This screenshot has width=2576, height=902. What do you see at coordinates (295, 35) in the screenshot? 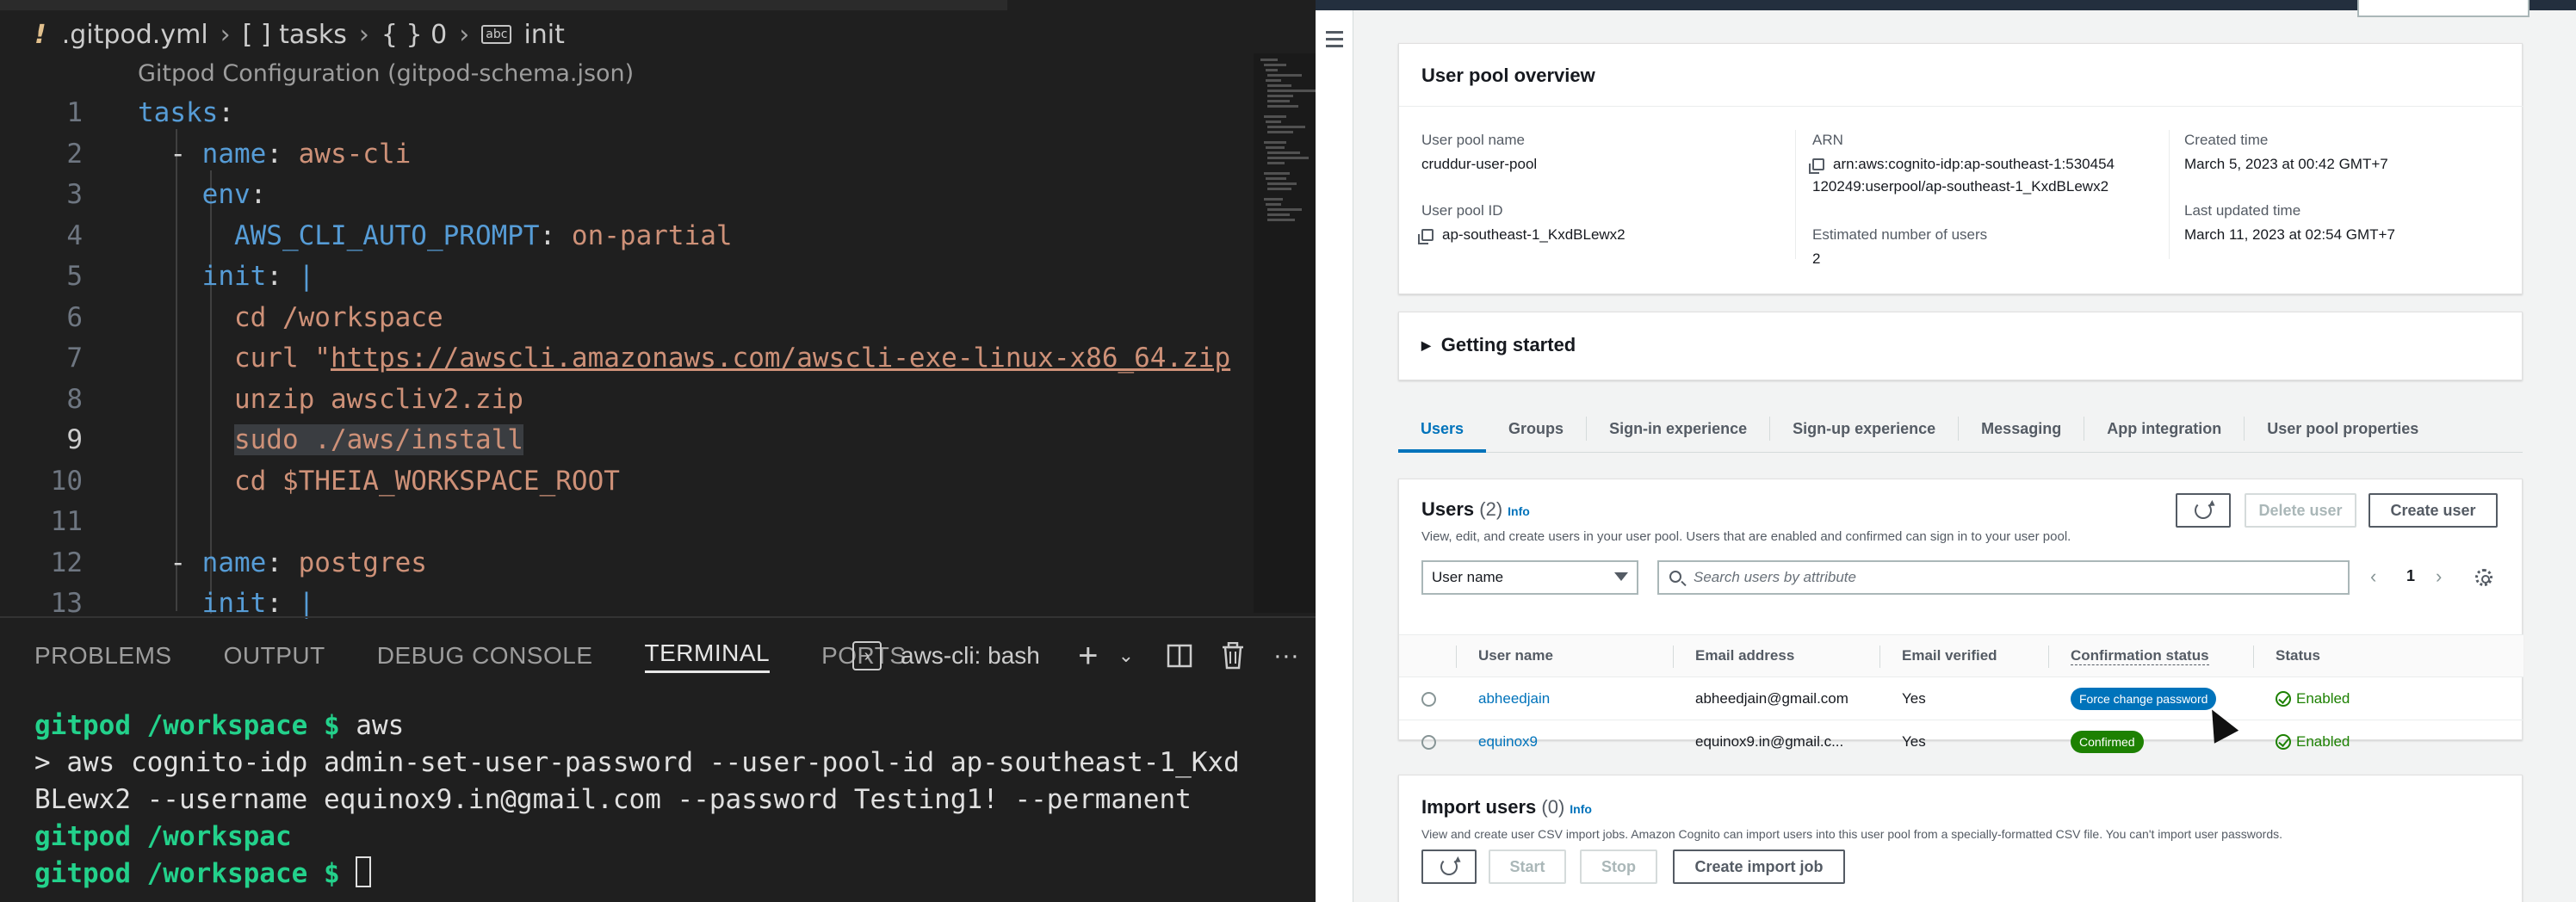
I see `breadcrumb-tasks: [ ] tasks` at bounding box center [295, 35].